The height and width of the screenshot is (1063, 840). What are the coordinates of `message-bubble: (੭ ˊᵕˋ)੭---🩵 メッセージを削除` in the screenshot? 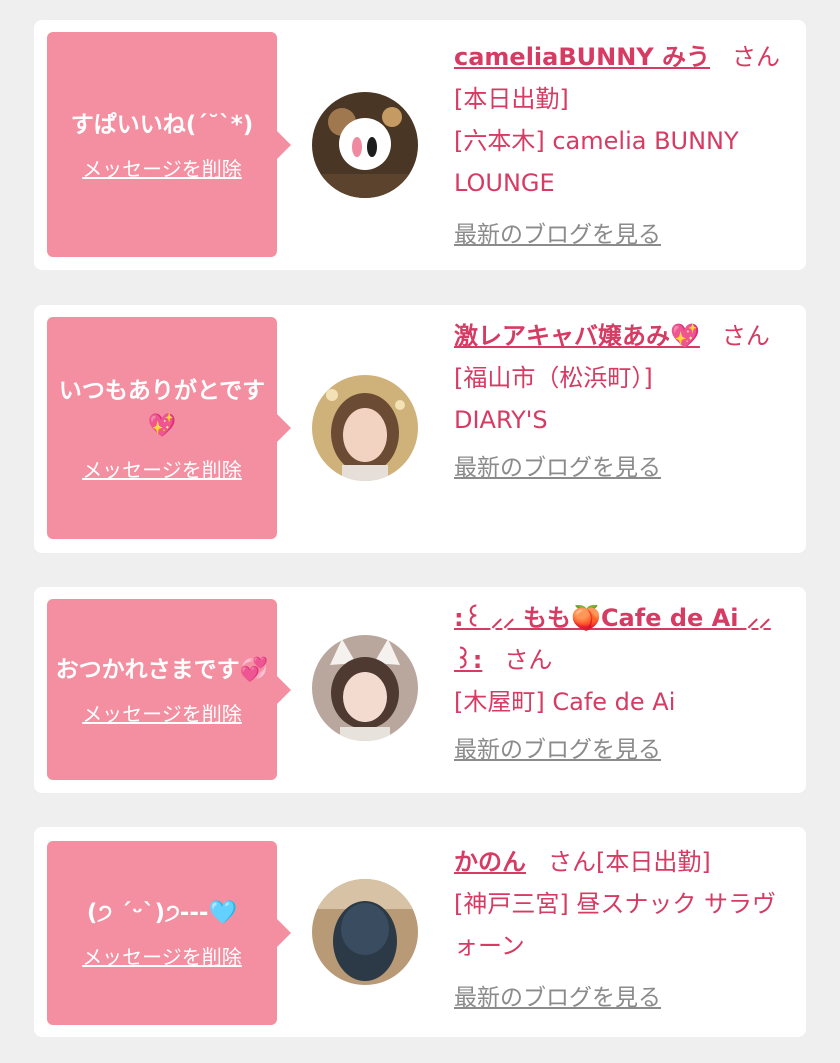 It's located at (169, 933).